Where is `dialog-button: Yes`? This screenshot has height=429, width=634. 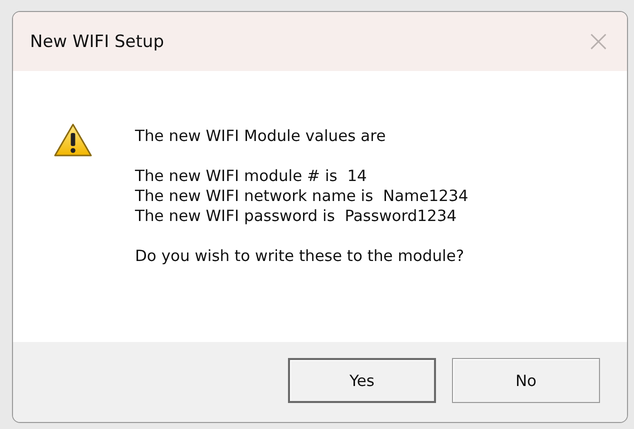 dialog-button: Yes is located at coordinates (362, 380).